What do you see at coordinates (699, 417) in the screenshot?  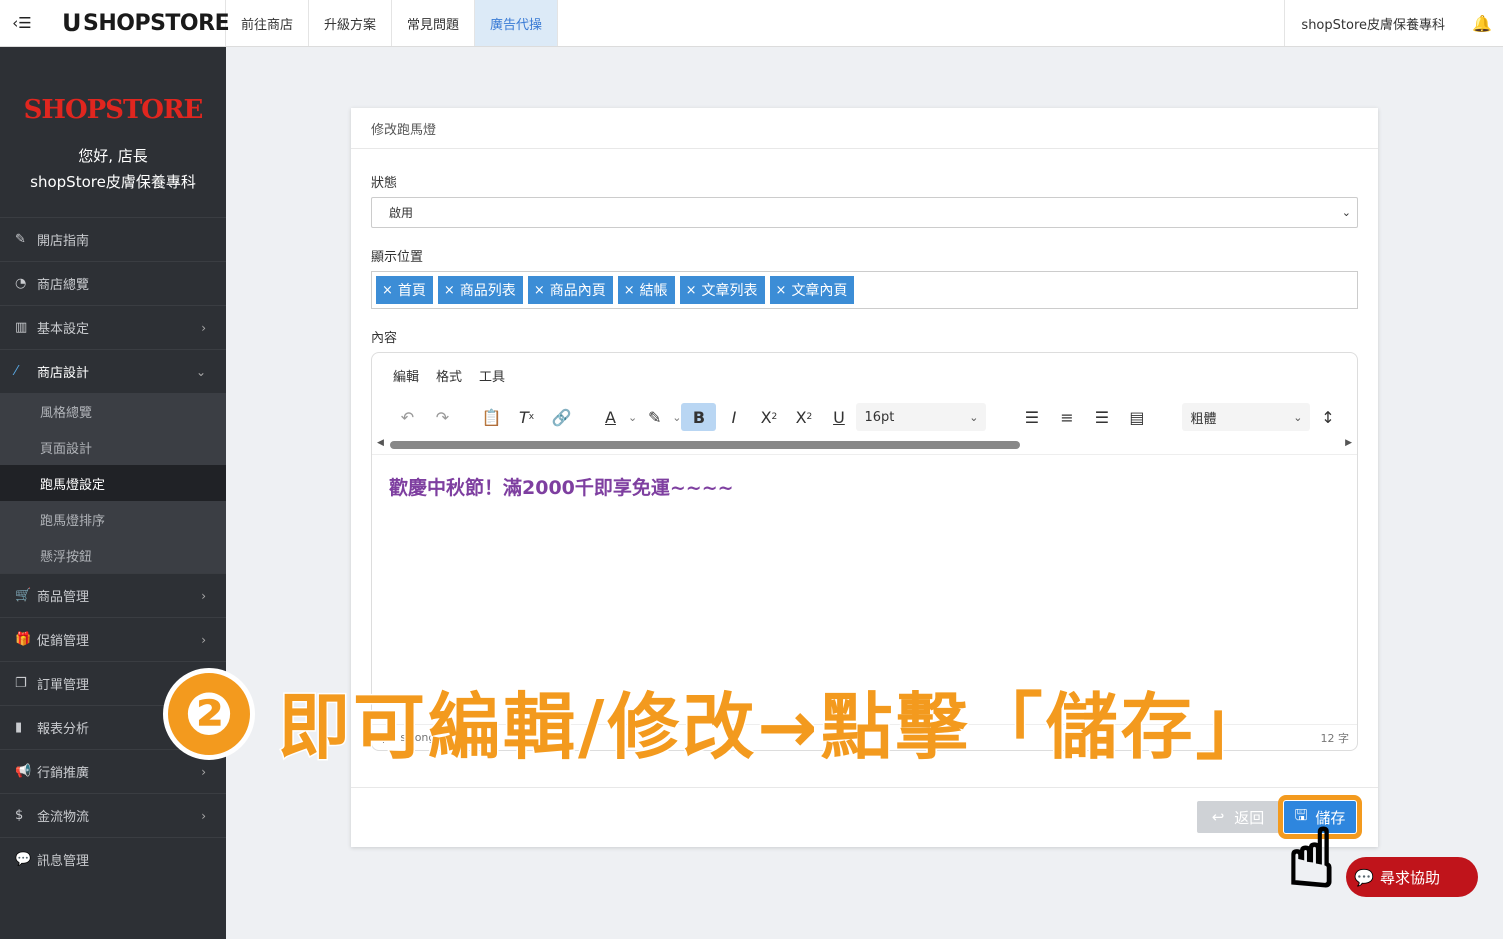 I see `bold-icon: B` at bounding box center [699, 417].